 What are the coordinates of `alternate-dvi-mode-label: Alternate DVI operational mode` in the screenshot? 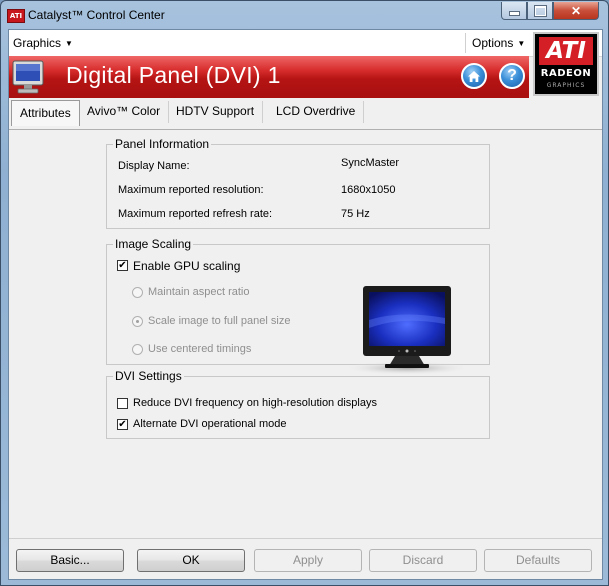 It's located at (209, 424).